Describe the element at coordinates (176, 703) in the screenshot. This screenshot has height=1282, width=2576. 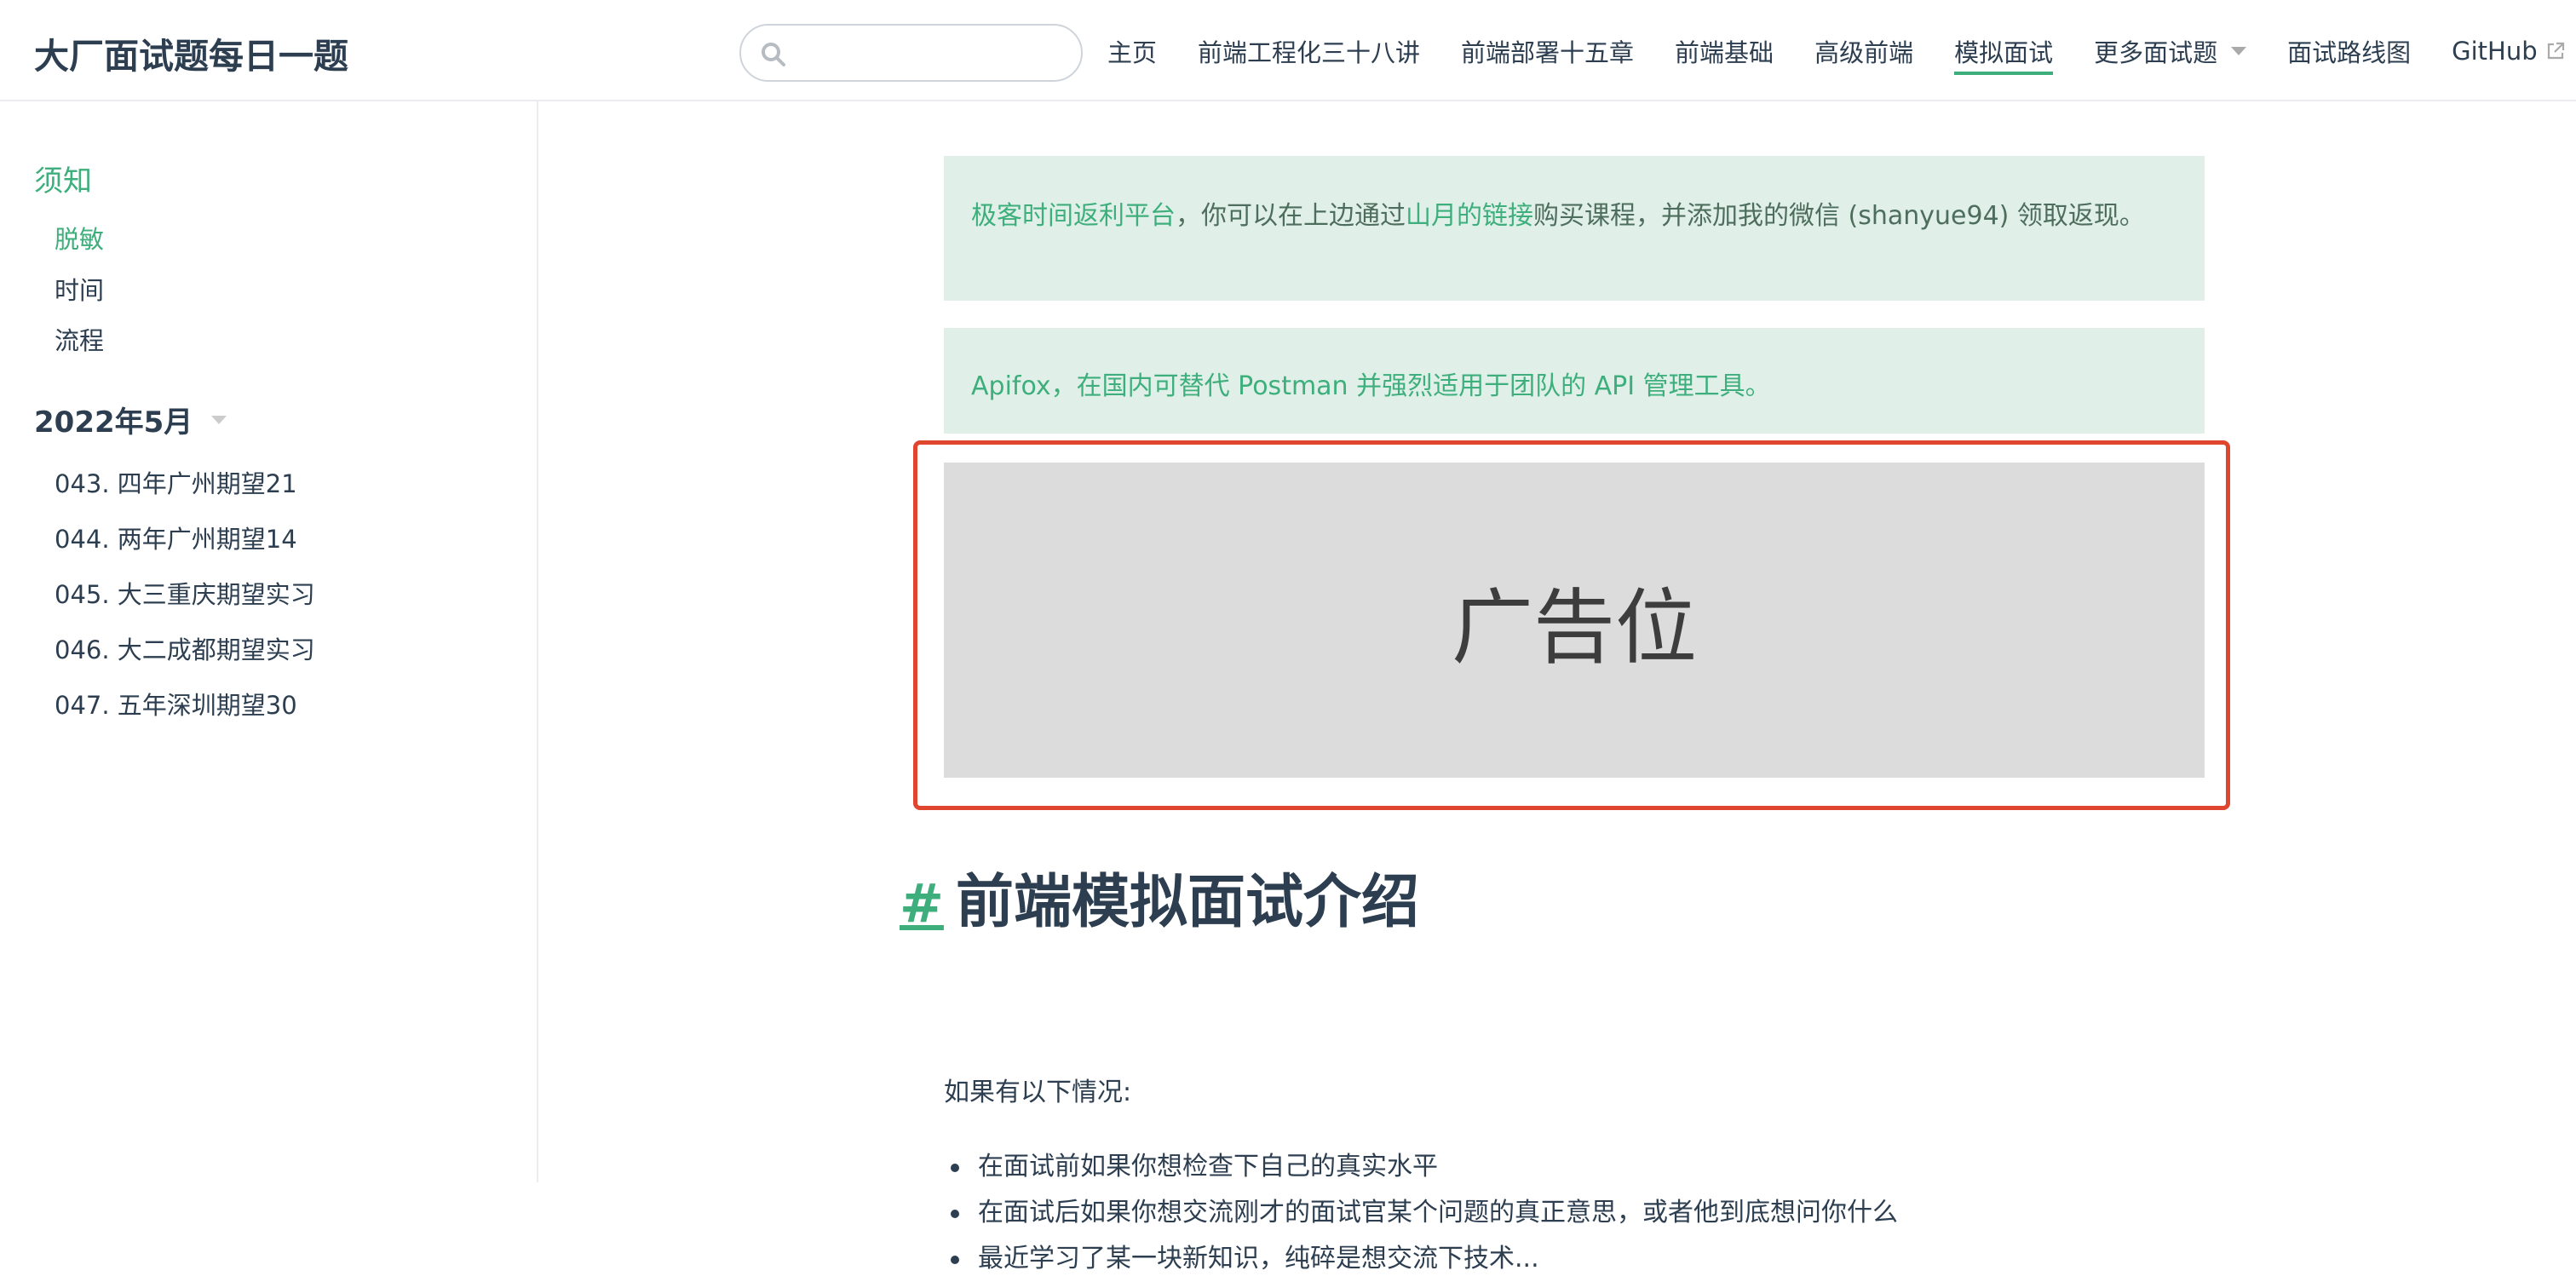
I see `sidebar-item-047: 047. 五年深圳期望30` at that location.